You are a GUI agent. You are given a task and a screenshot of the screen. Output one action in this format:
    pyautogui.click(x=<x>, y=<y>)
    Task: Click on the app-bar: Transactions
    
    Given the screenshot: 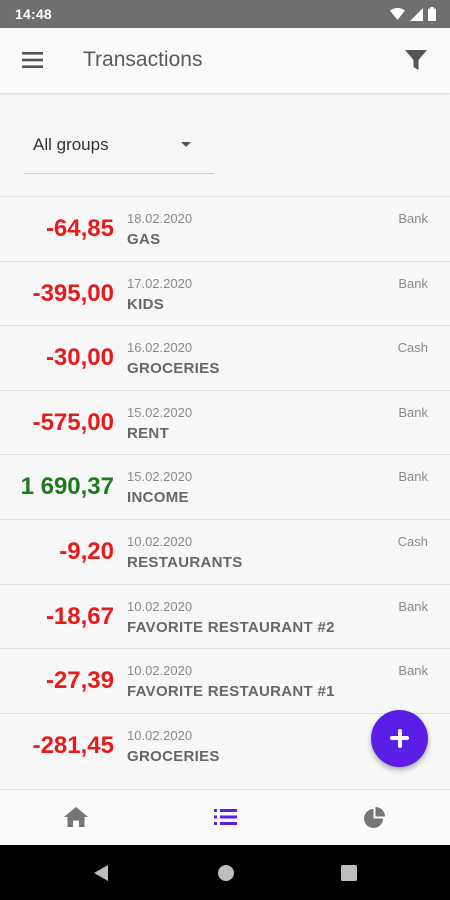 What is the action you would take?
    pyautogui.click(x=225, y=61)
    